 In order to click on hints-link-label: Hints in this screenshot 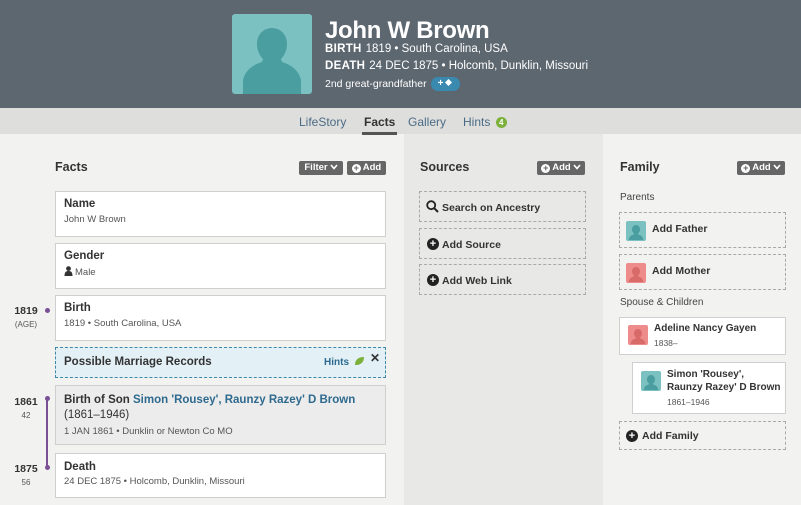, I will do `click(336, 362)`.